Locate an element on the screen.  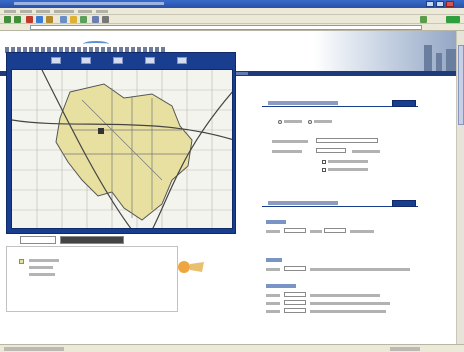
home-icon is located at coordinates (49, 19).